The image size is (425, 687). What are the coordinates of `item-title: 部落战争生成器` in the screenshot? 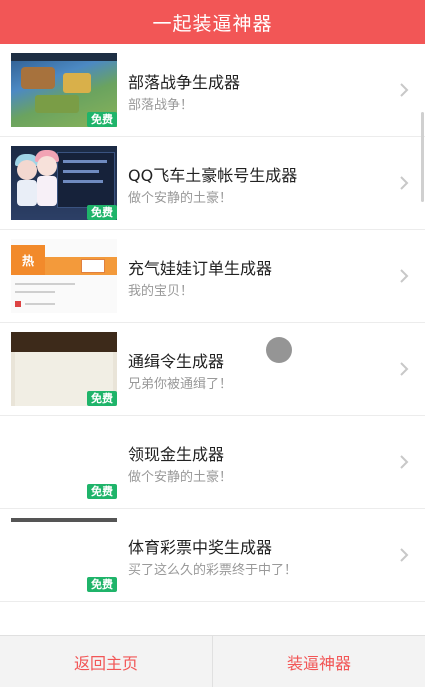 It's located at (184, 82).